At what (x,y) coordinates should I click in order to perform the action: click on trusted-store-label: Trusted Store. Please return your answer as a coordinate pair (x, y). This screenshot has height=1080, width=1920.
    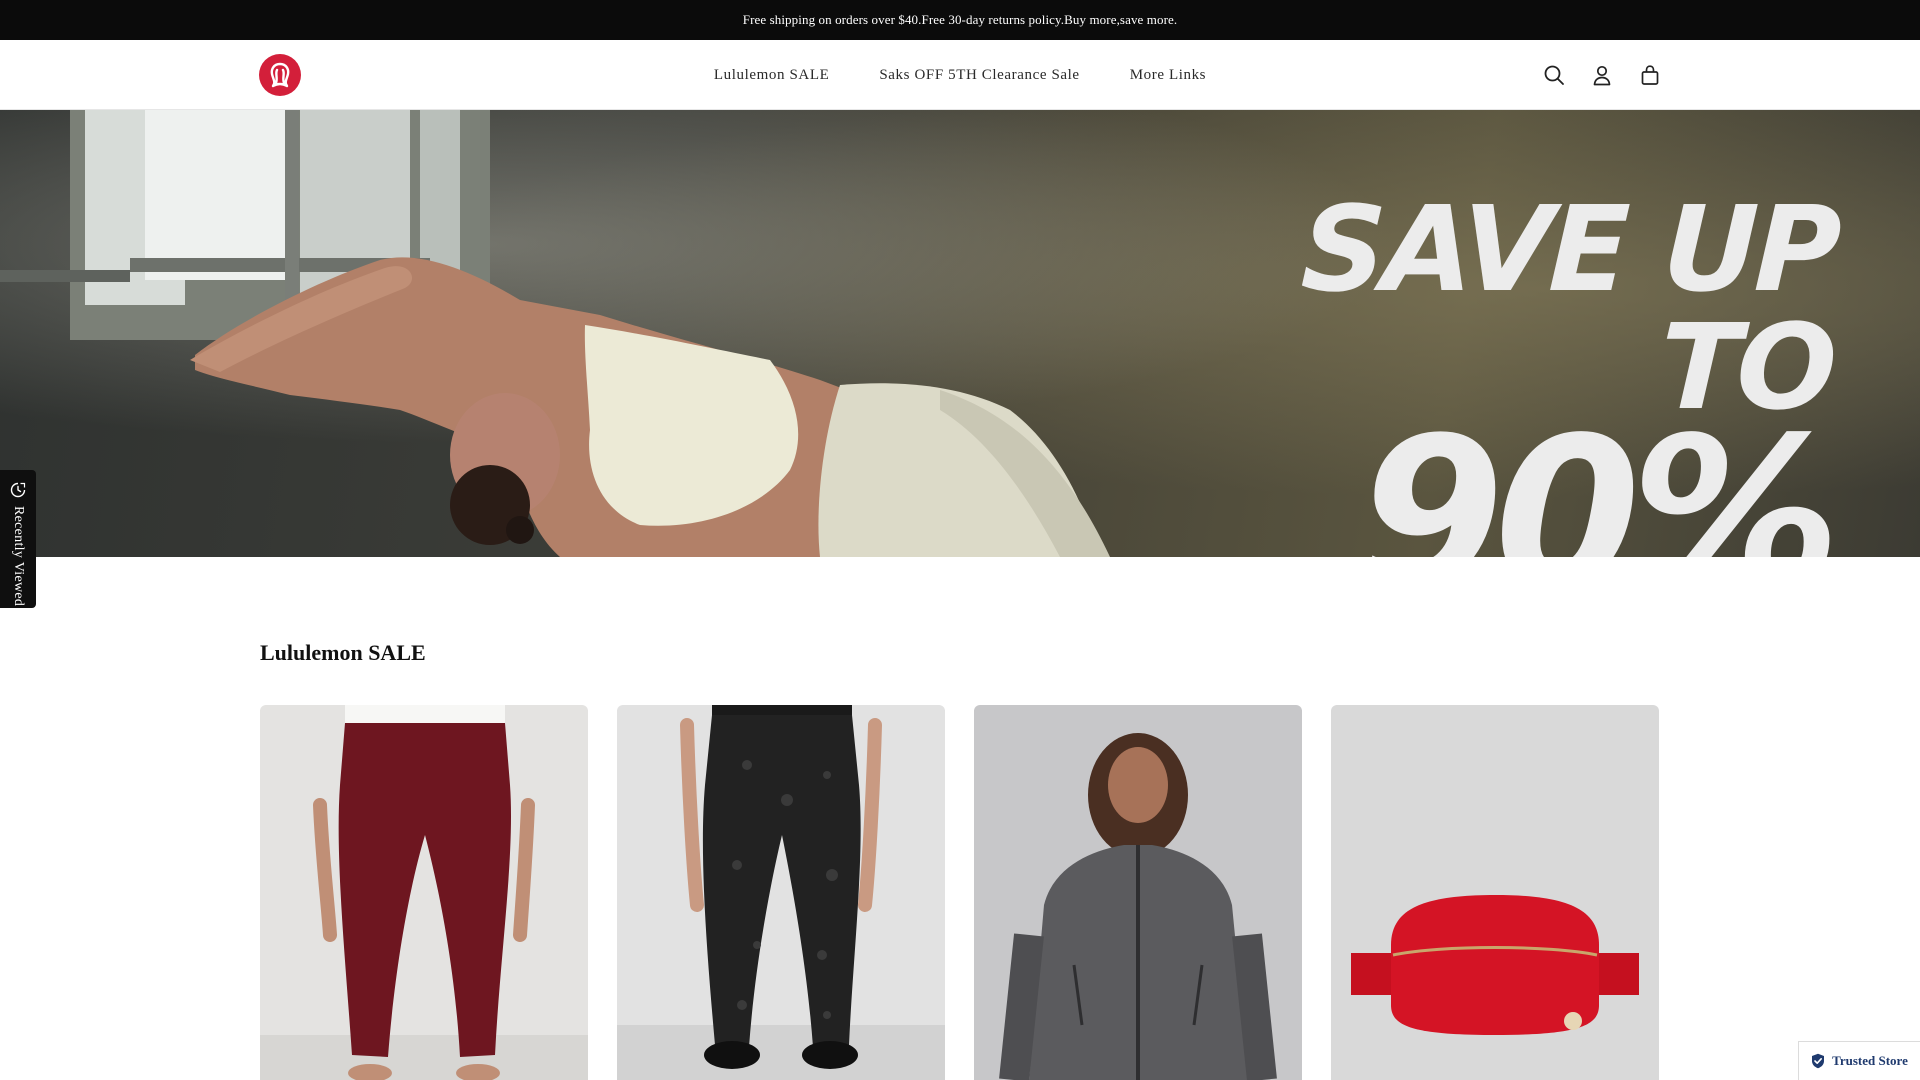
    Looking at the image, I should click on (1870, 1060).